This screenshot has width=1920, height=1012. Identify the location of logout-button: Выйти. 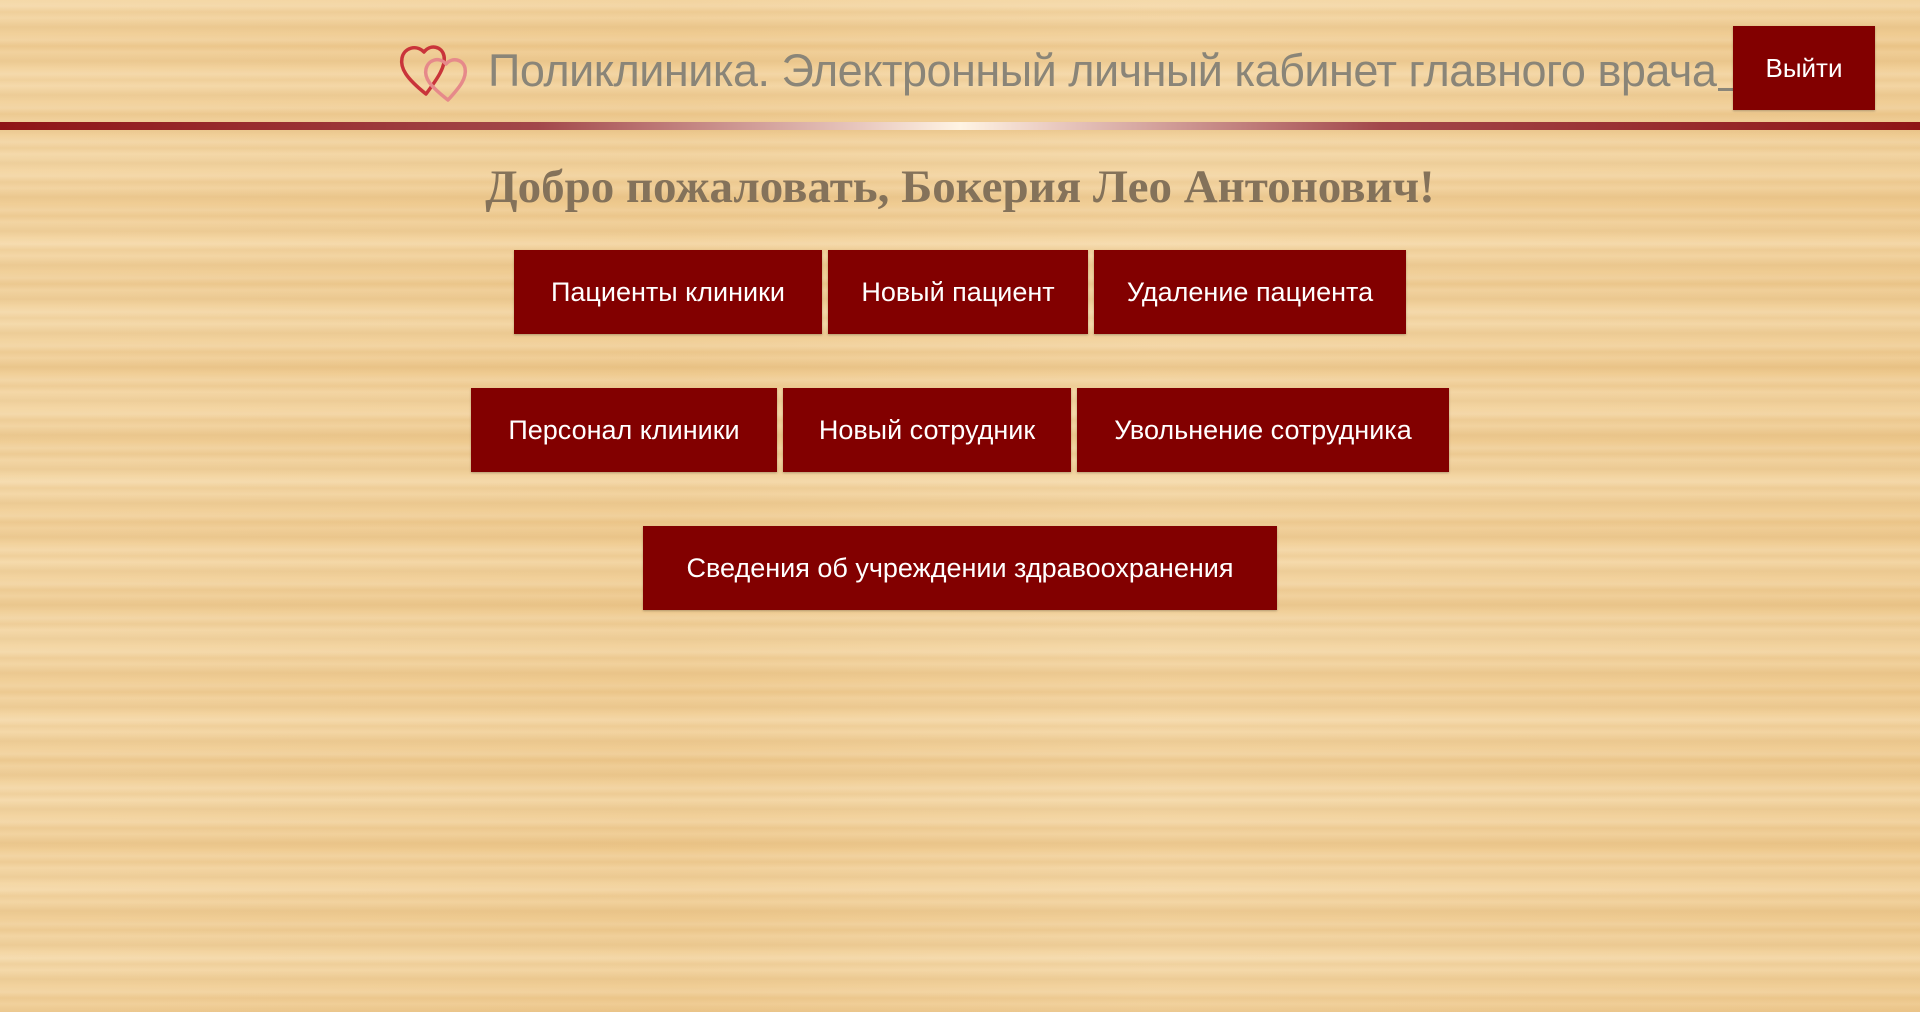
(1804, 68).